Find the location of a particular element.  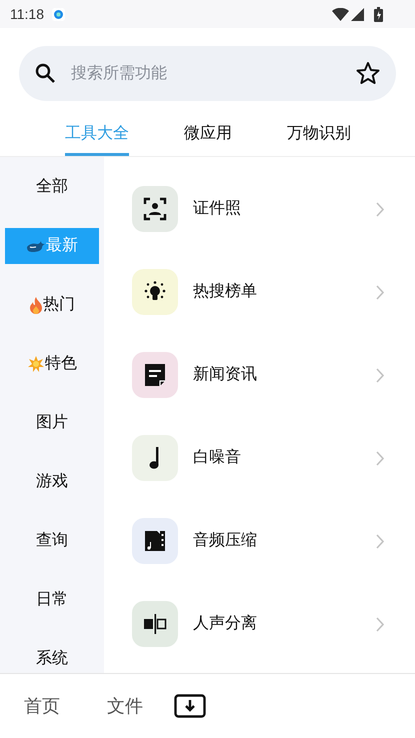

tool-label: 人声分离 is located at coordinates (225, 624).